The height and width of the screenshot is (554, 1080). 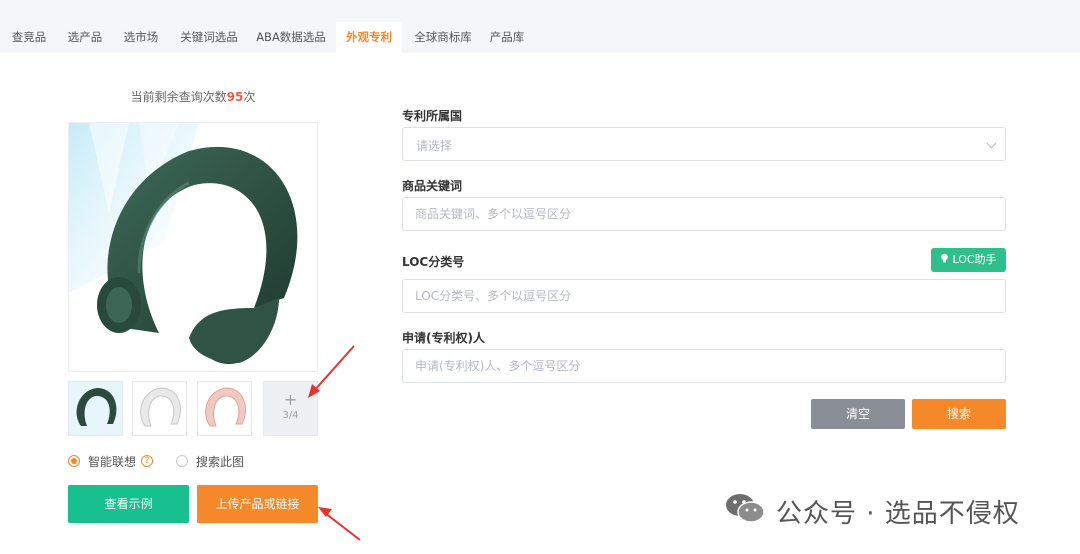 What do you see at coordinates (858, 414) in the screenshot?
I see `clear-button: 清空` at bounding box center [858, 414].